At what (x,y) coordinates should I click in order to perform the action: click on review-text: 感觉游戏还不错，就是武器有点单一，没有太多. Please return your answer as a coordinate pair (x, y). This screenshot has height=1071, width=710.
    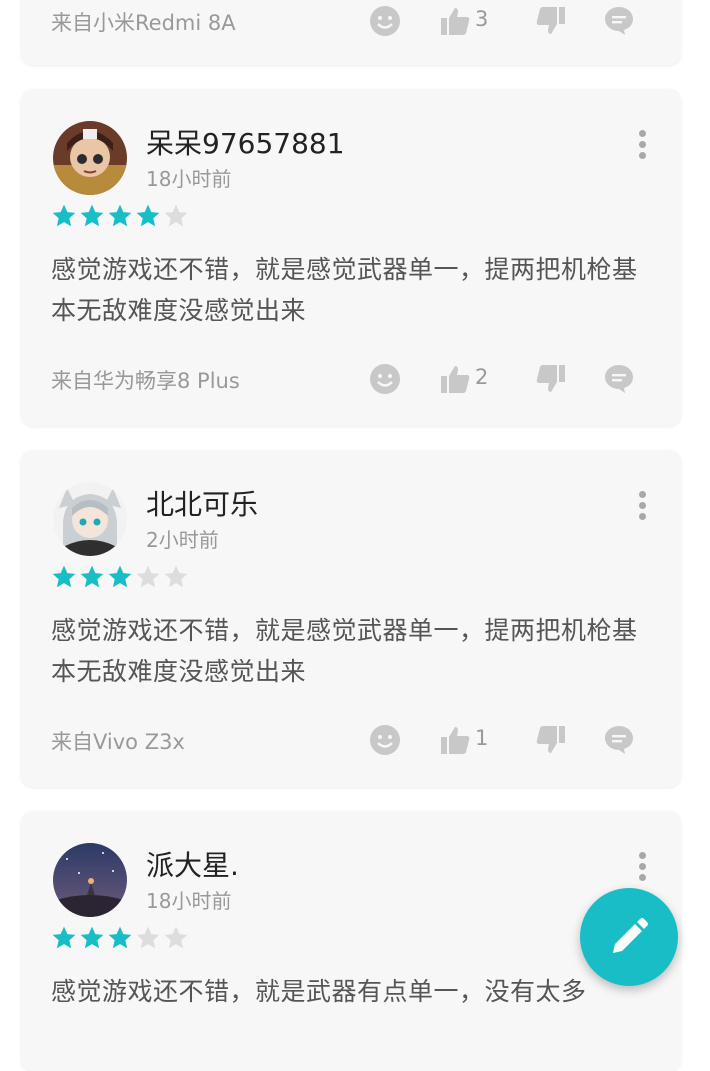
    Looking at the image, I should click on (319, 991).